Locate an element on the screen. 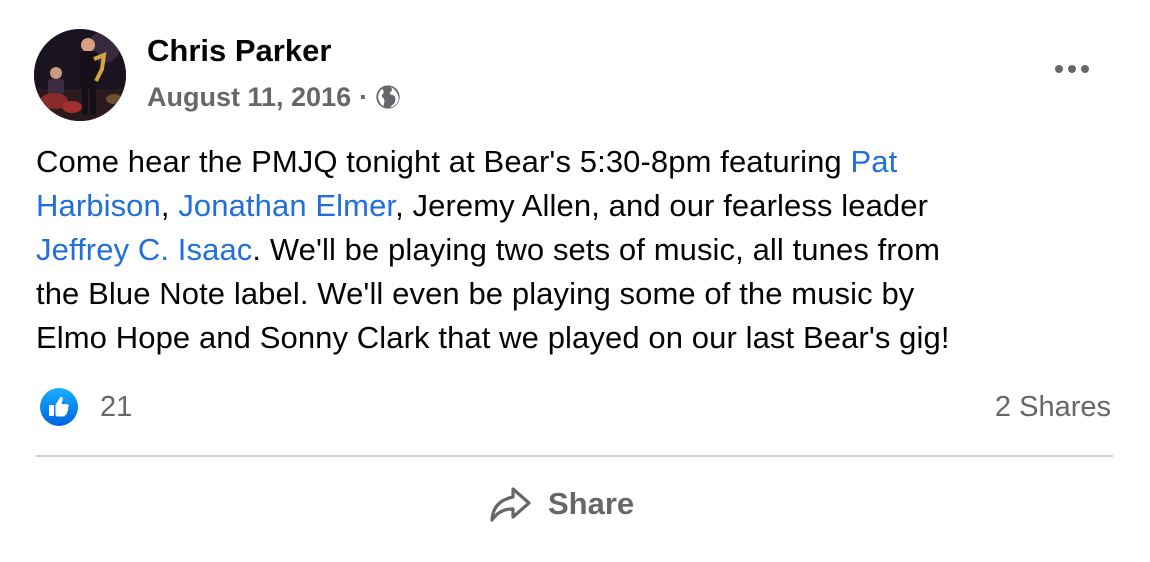 Image resolution: width=1150 pixels, height=562 pixels. globe-icon is located at coordinates (388, 97).